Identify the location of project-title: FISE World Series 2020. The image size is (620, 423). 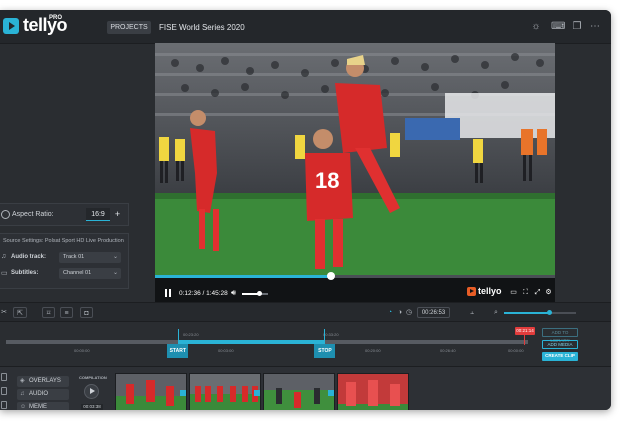
(202, 27).